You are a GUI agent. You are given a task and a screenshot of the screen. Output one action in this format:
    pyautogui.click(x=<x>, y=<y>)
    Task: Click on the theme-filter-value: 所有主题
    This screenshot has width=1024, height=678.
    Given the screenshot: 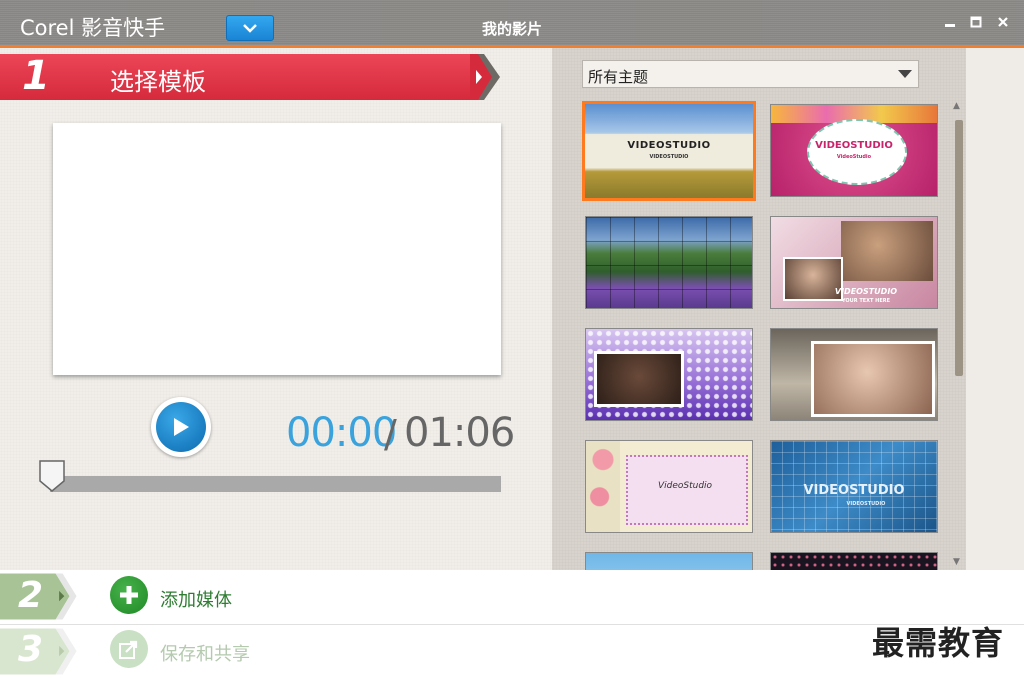 What is the action you would take?
    pyautogui.click(x=618, y=77)
    